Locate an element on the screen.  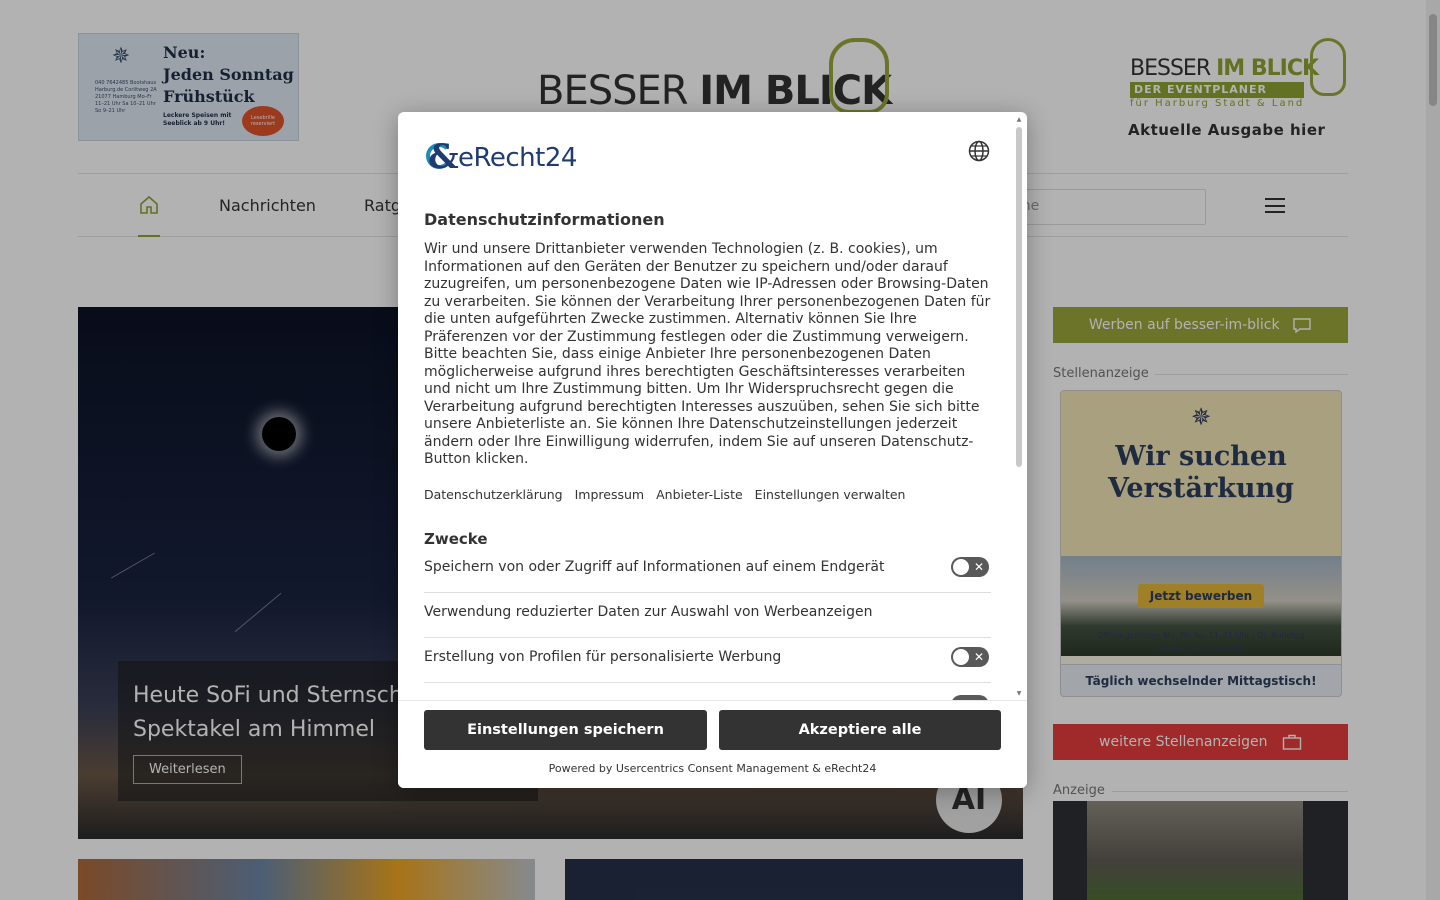
erecht24-logo: & eRecht24 is located at coordinates (500, 157).